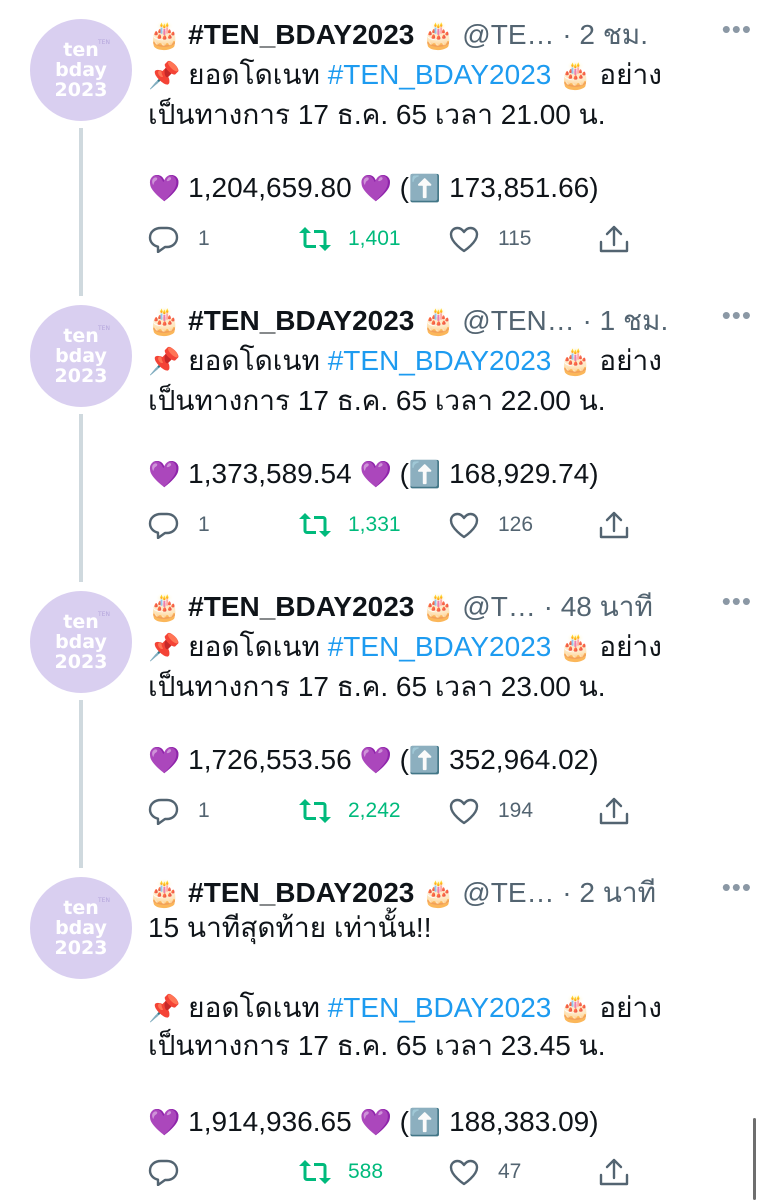 The image size is (762, 1200). What do you see at coordinates (634, 320) in the screenshot?
I see `timestamp: 1 ชม.` at bounding box center [634, 320].